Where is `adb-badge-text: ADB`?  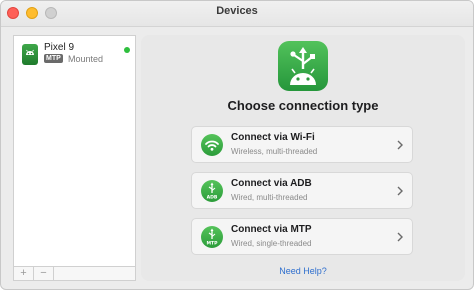 adb-badge-text: ADB is located at coordinates (212, 198).